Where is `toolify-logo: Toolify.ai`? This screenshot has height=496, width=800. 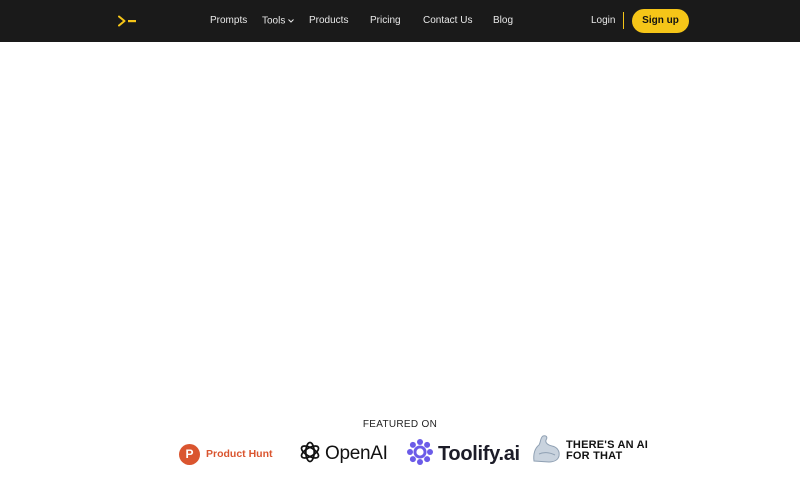
toolify-logo: Toolify.ai is located at coordinates (463, 454).